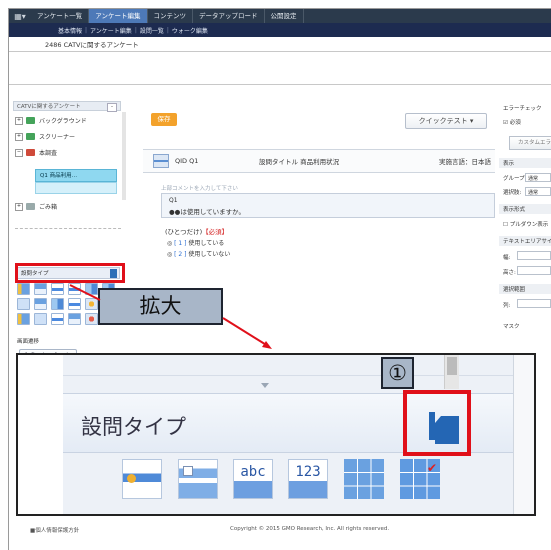 Image resolution: width=551 pixels, height=550 pixels. What do you see at coordinates (20, 16) in the screenshot?
I see `grid-menu-icon: ▦▾` at bounding box center [20, 16].